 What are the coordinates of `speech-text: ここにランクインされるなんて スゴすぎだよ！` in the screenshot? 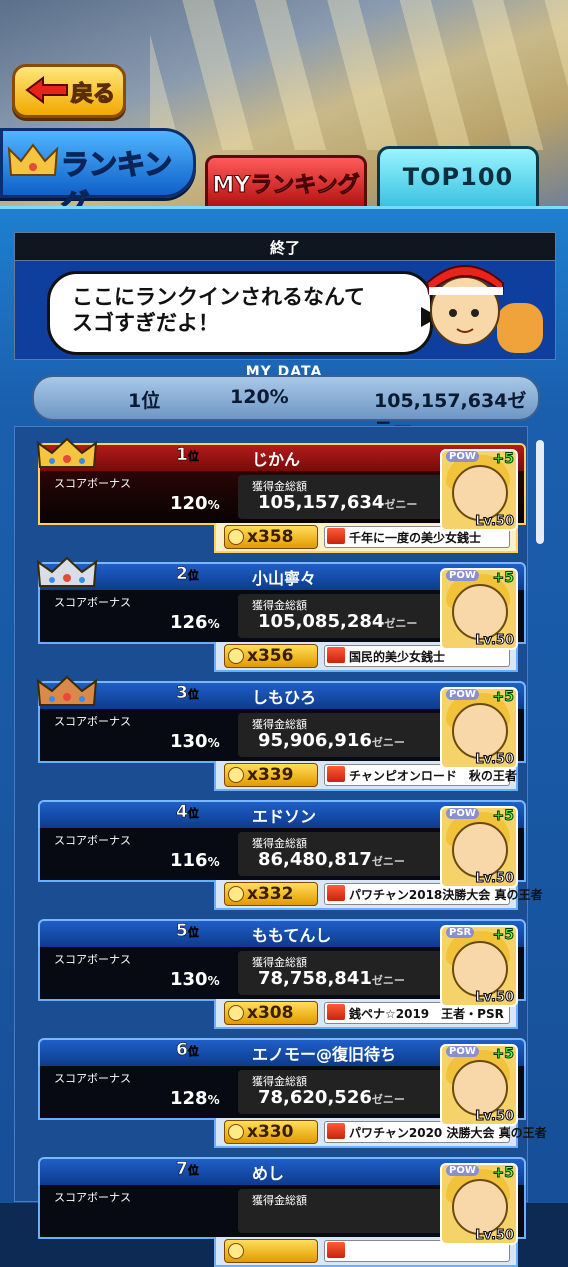 It's located at (218, 310).